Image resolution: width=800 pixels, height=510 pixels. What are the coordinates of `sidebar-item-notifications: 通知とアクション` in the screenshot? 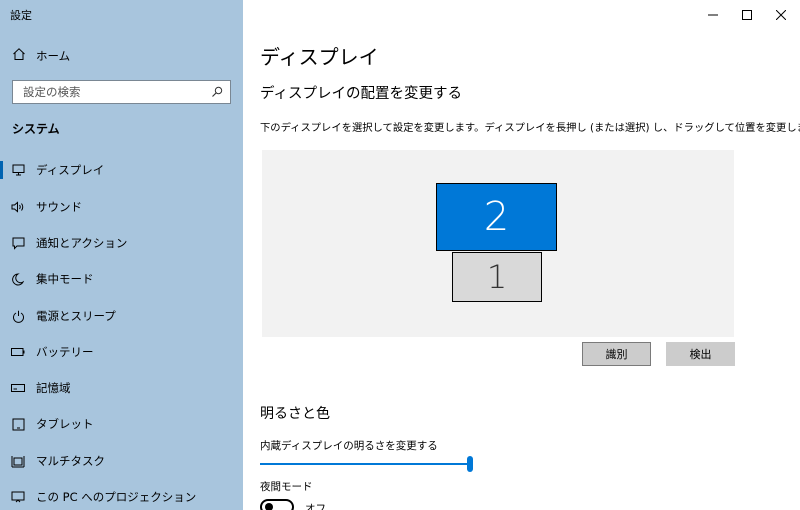 It's located at (121, 243).